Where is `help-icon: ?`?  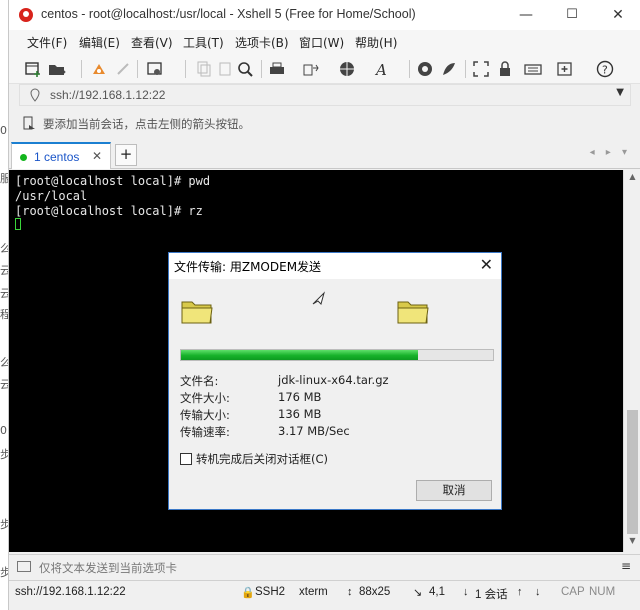 help-icon: ? is located at coordinates (605, 69).